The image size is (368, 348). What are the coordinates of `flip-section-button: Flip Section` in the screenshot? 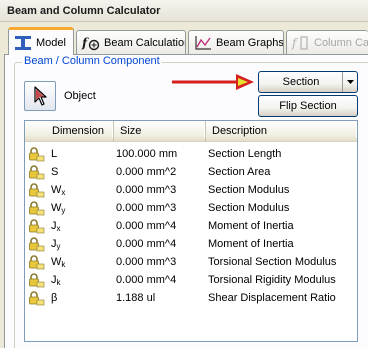 It's located at (308, 106).